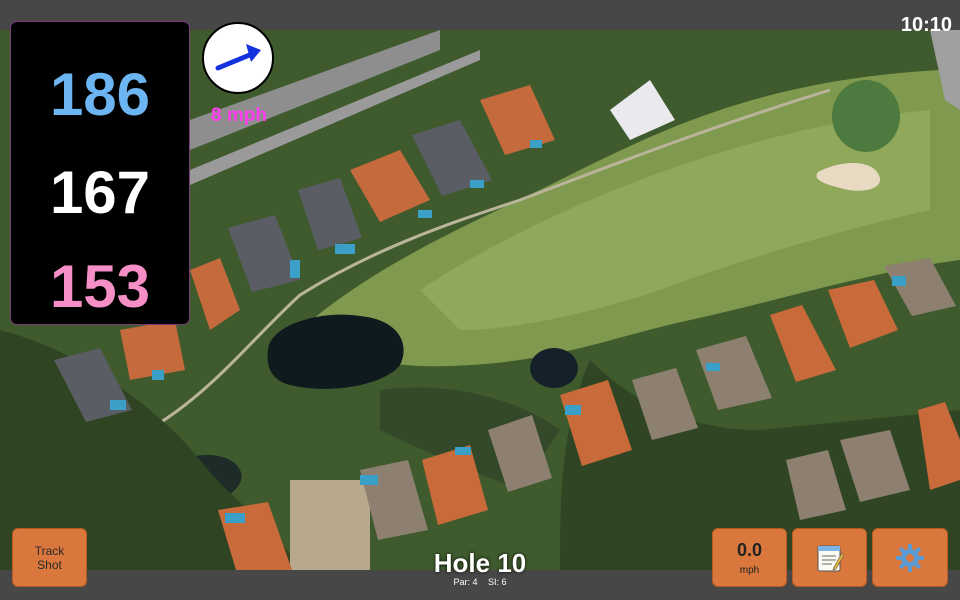 The image size is (960, 600). I want to click on back-distance: 186, so click(100, 94).